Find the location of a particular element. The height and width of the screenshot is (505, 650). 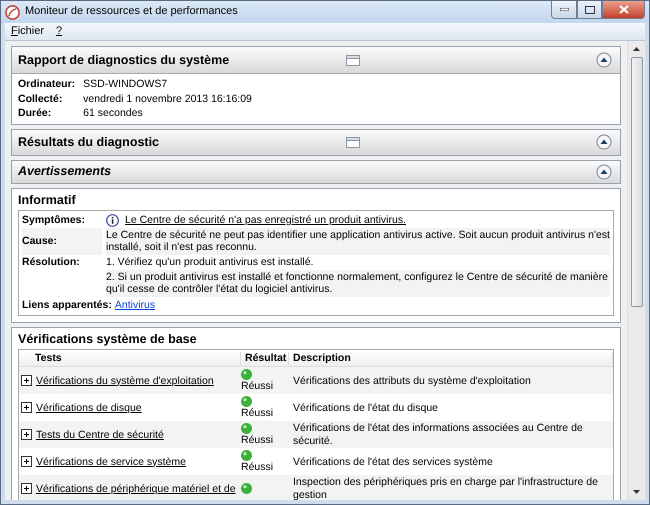

section-title: Informatif is located at coordinates (47, 200).